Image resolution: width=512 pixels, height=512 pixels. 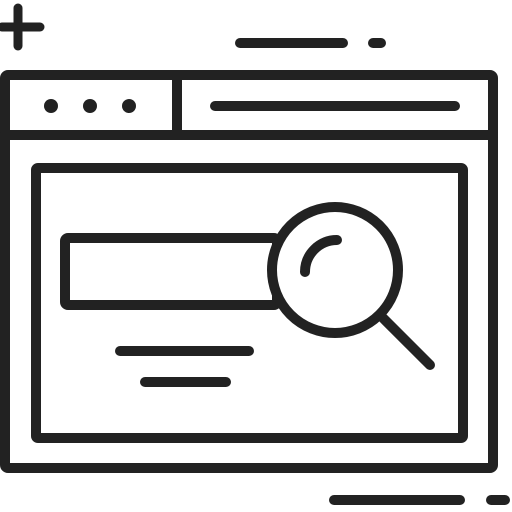 I want to click on result-lines, so click(x=184, y=366).